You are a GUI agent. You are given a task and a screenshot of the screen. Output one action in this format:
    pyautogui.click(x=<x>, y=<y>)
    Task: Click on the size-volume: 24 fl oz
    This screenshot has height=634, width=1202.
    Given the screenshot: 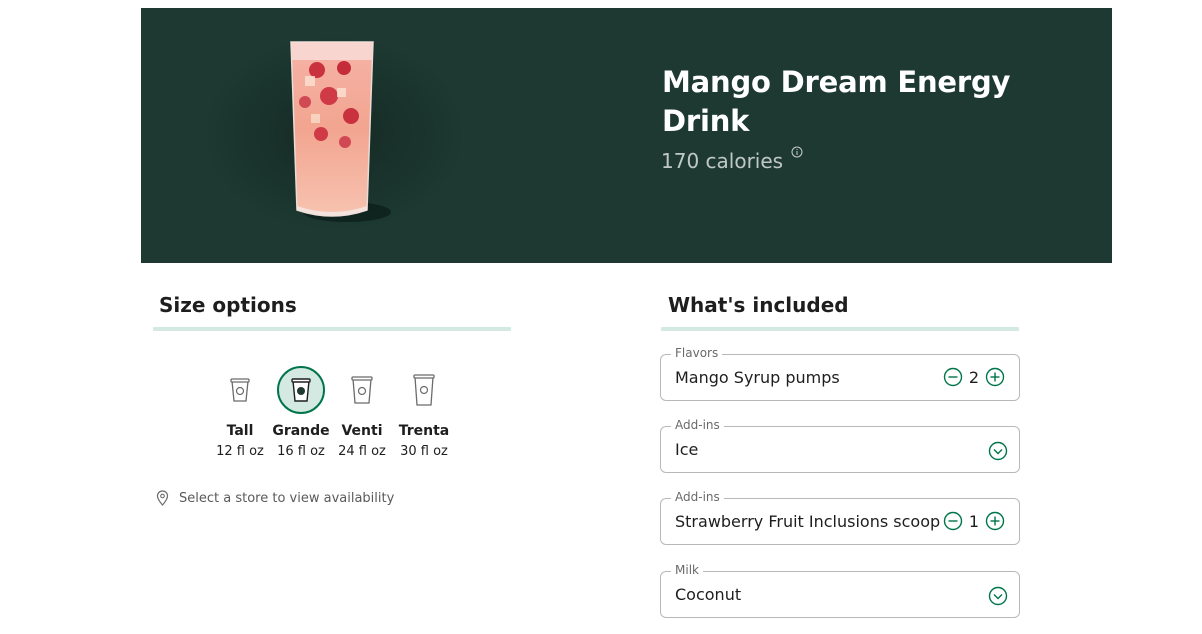 What is the action you would take?
    pyautogui.click(x=362, y=451)
    